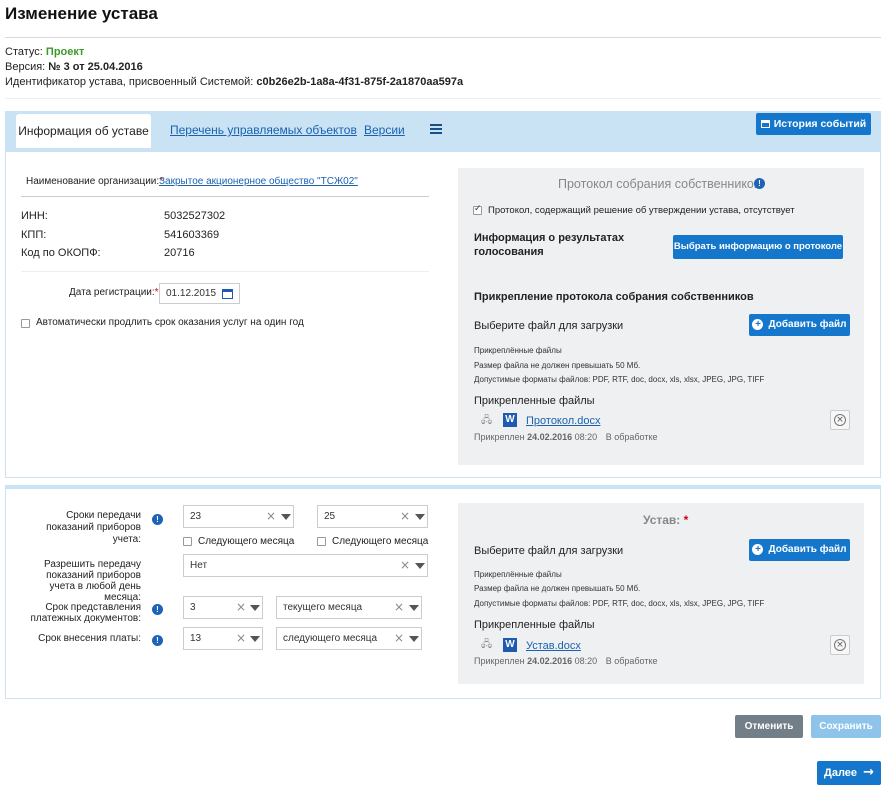  Describe the element at coordinates (557, 365) in the screenshot. I see `protocol-size-hint: Размер файла не должен превышать 50 Мб.` at that location.